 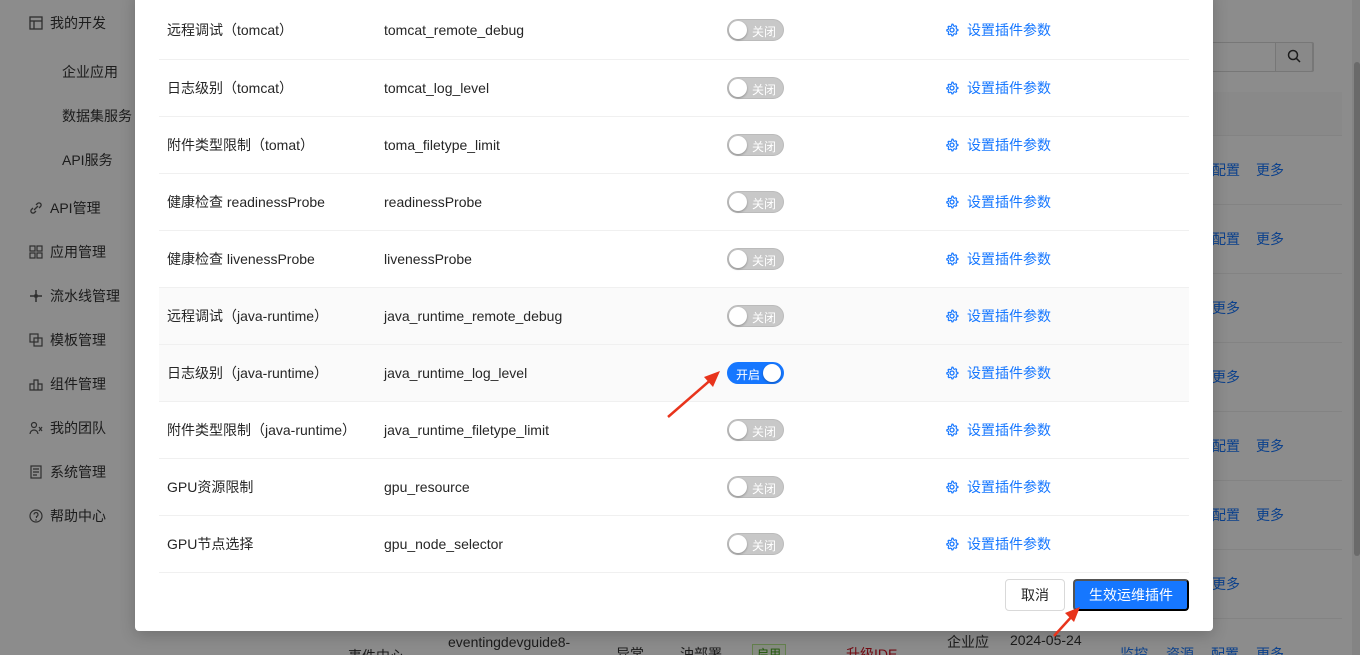 What do you see at coordinates (241, 259) in the screenshot?
I see `plugin-name: 健康检查 livenessProbe` at bounding box center [241, 259].